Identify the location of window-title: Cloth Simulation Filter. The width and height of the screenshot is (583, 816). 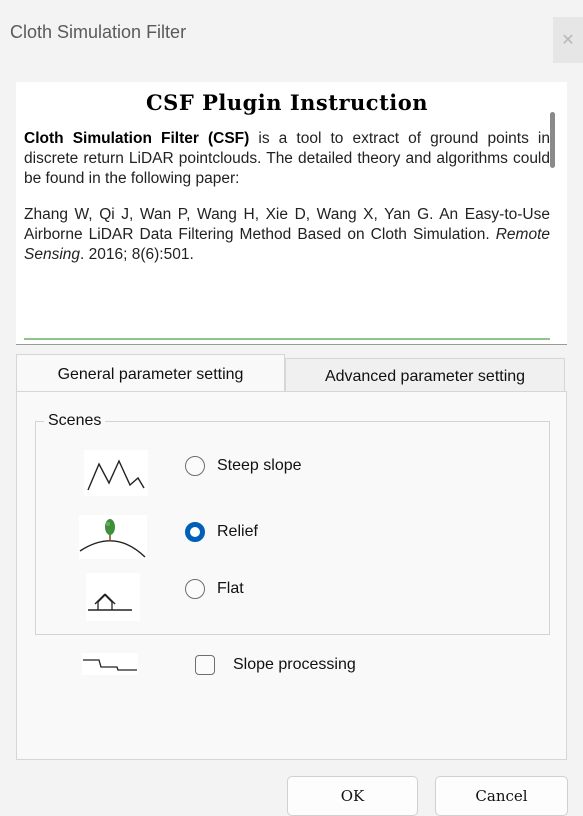
(98, 32).